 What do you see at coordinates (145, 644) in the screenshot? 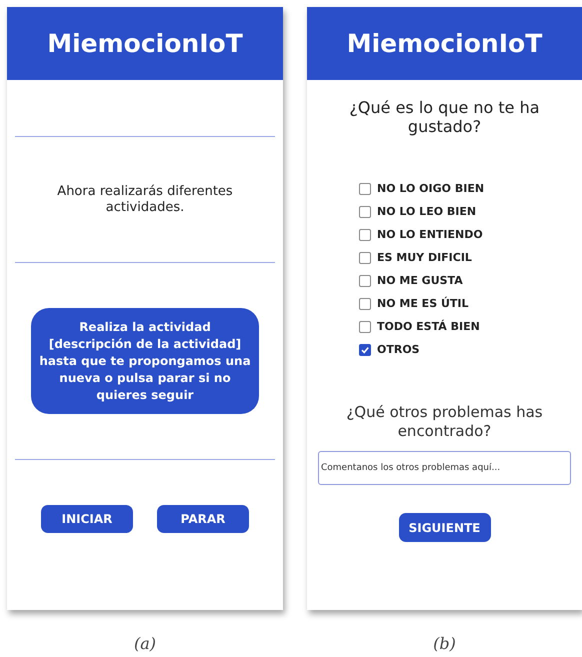
I see `figure-caption: (a)` at bounding box center [145, 644].